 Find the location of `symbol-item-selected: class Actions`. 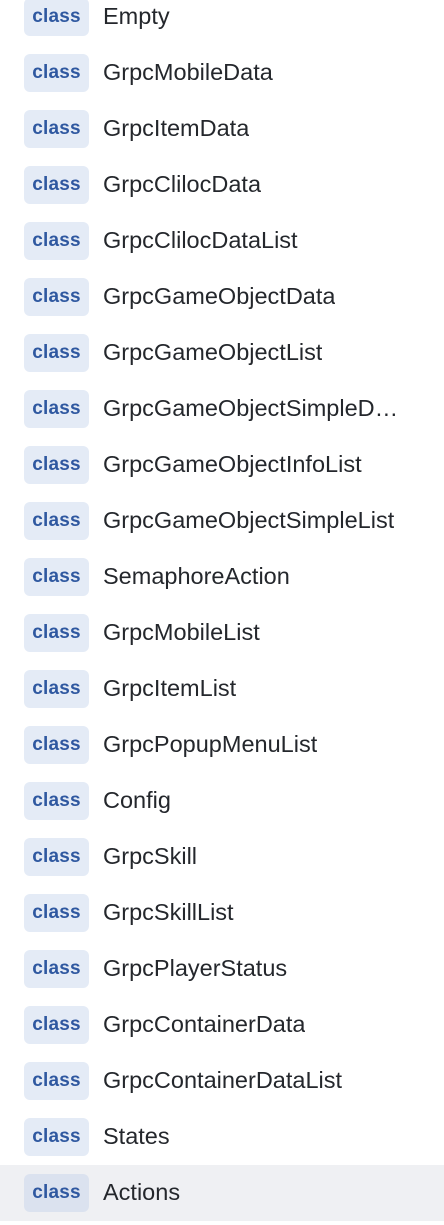

symbol-item-selected: class Actions is located at coordinates (222, 1193).